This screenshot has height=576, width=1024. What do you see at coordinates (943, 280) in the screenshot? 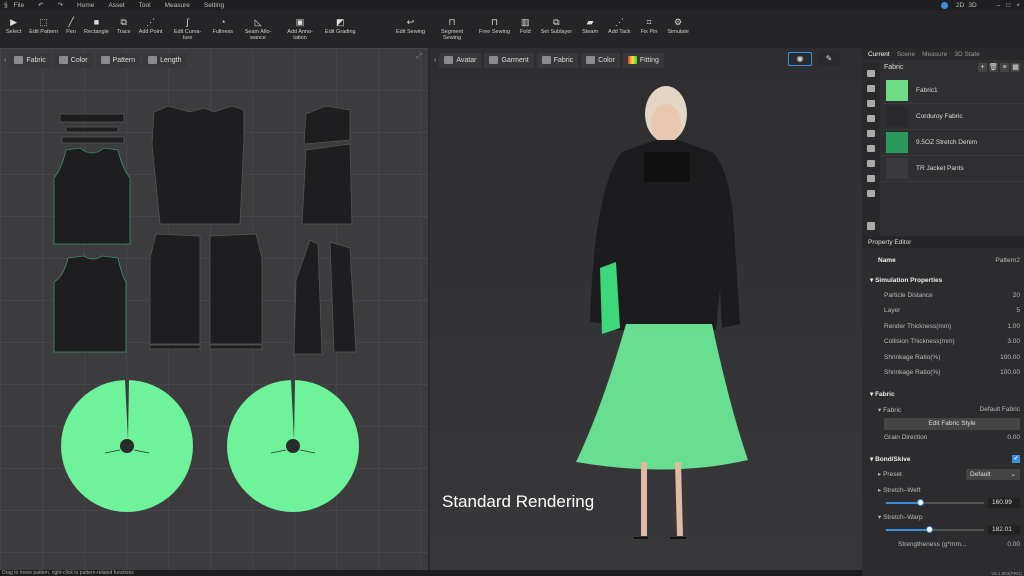
I see `simulation-properties-header: ▾ Simulation Properties` at bounding box center [943, 280].